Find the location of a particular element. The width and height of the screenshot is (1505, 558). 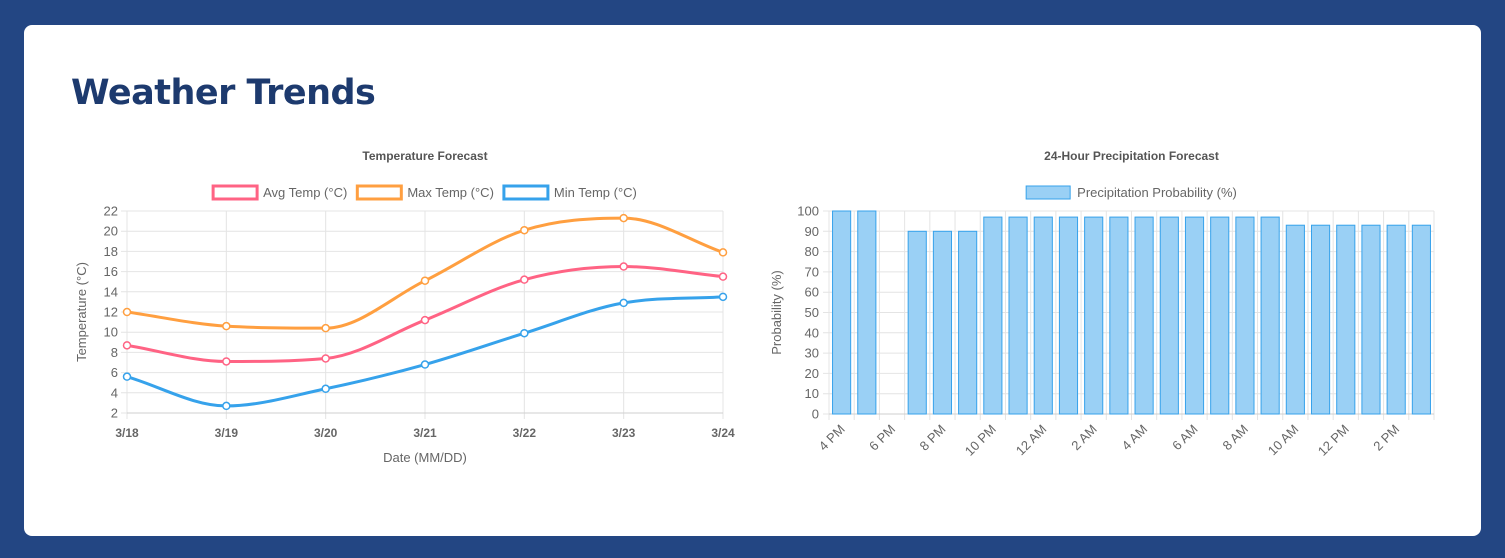

x-tick-label: 10 PM is located at coordinates (980, 440).